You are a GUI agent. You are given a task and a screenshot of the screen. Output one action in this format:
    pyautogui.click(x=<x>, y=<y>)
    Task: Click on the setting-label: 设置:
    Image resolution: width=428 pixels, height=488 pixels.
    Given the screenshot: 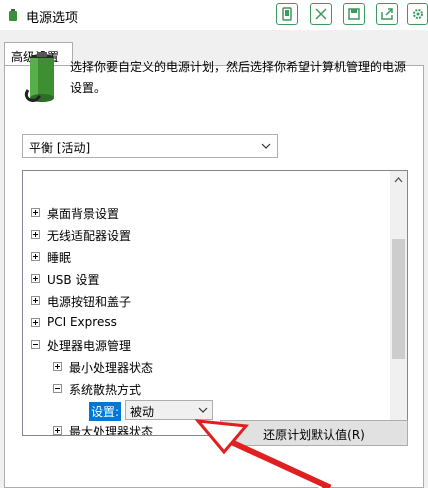 What is the action you would take?
    pyautogui.click(x=105, y=411)
    